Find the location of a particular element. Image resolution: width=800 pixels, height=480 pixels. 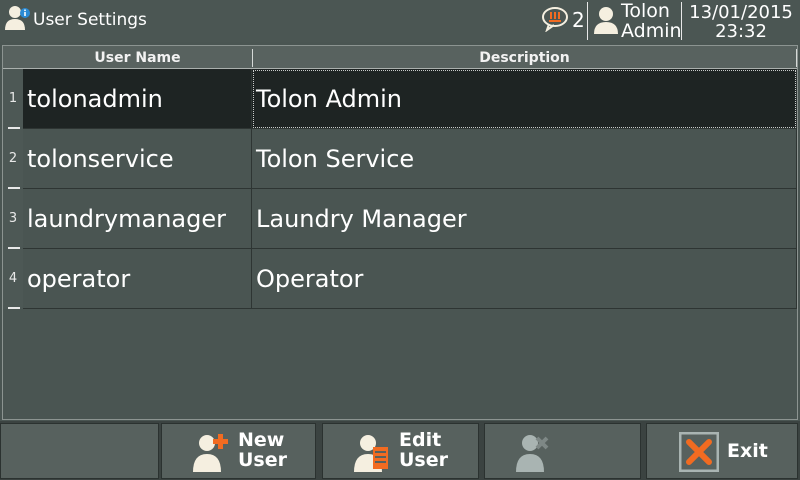

new-user-button: New User is located at coordinates (238, 451).